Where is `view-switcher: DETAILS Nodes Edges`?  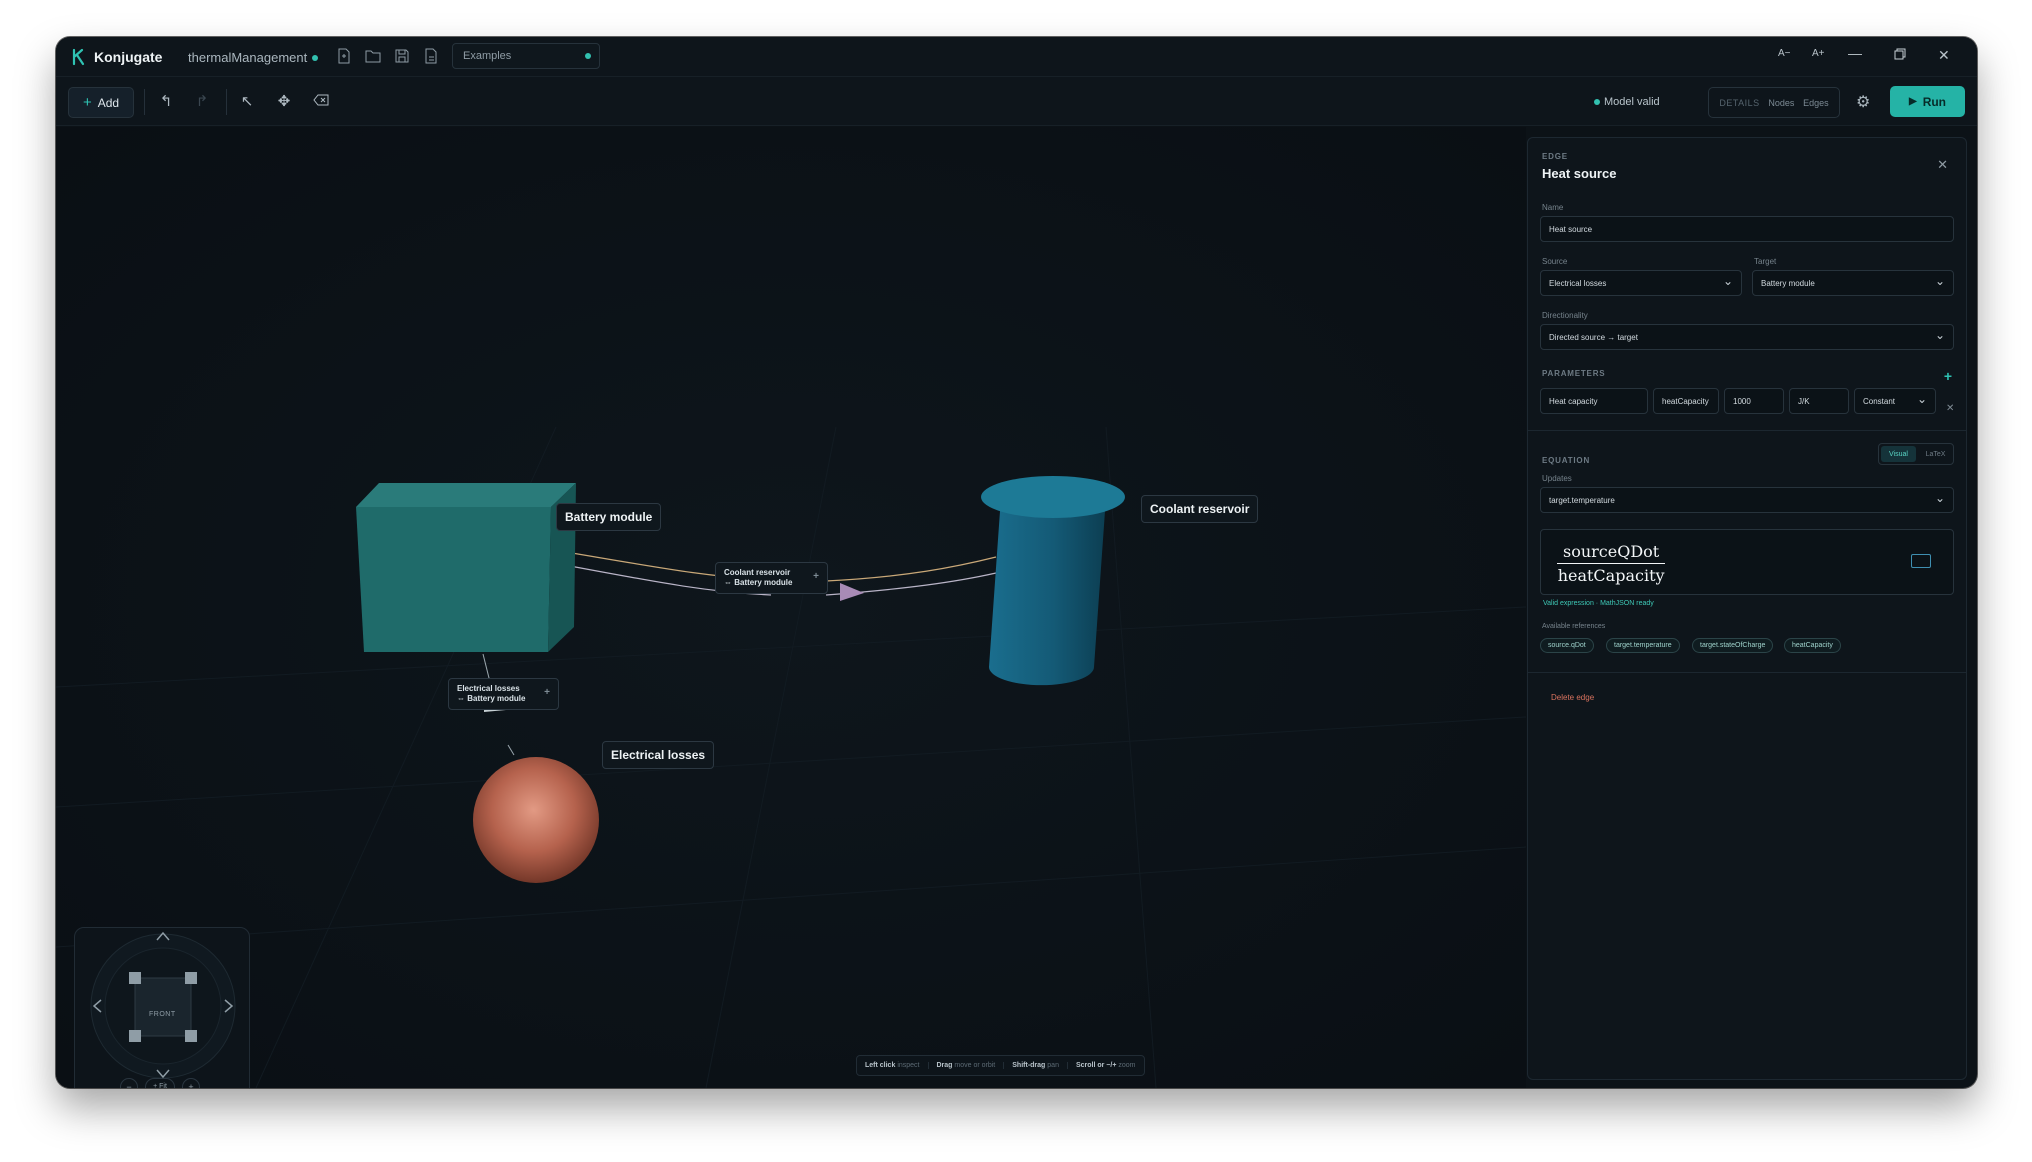
view-switcher: DETAILS Nodes Edges is located at coordinates (1774, 102).